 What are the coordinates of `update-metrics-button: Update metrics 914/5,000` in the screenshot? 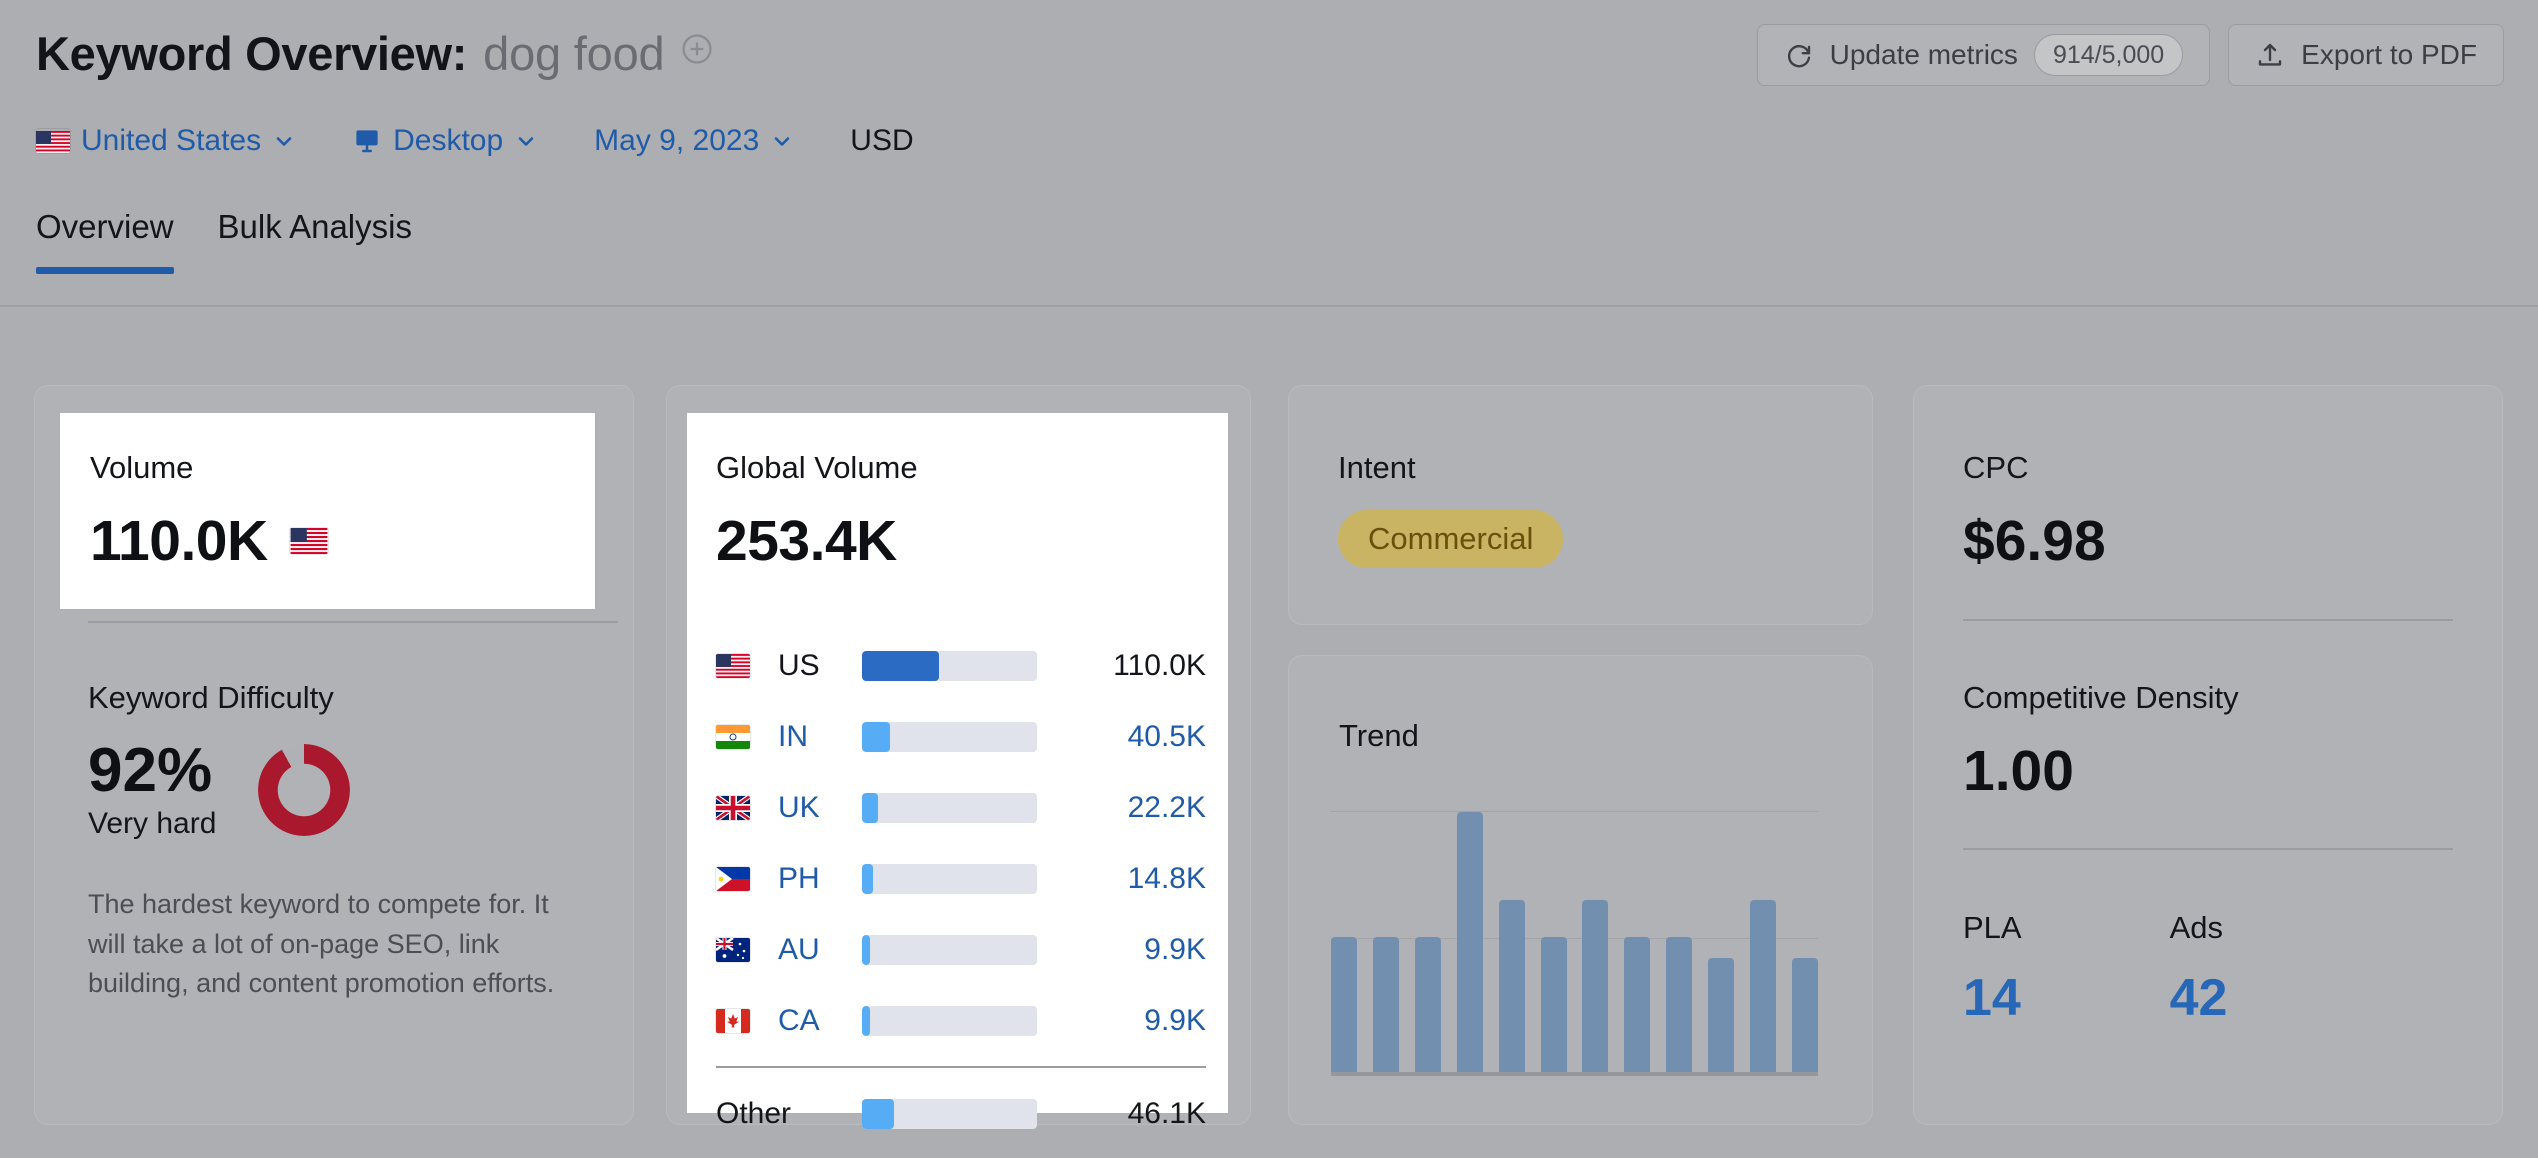 It's located at (1983, 55).